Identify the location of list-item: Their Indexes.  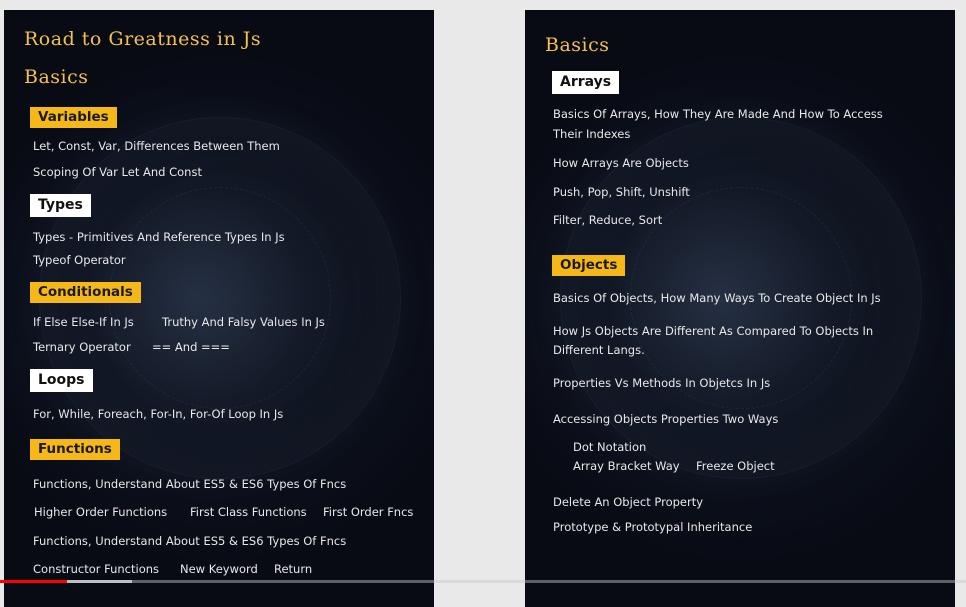
(592, 134).